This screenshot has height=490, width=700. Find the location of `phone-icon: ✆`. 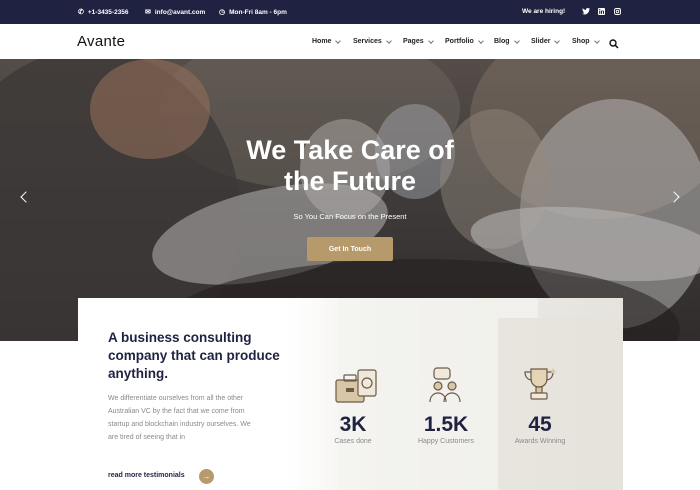

phone-icon: ✆ is located at coordinates (81, 12).